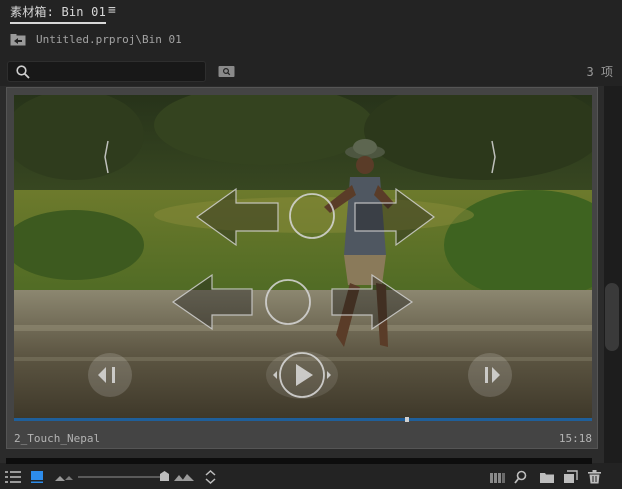 This screenshot has width=622, height=489. I want to click on panel-menu-icon: ≡, so click(112, 10).